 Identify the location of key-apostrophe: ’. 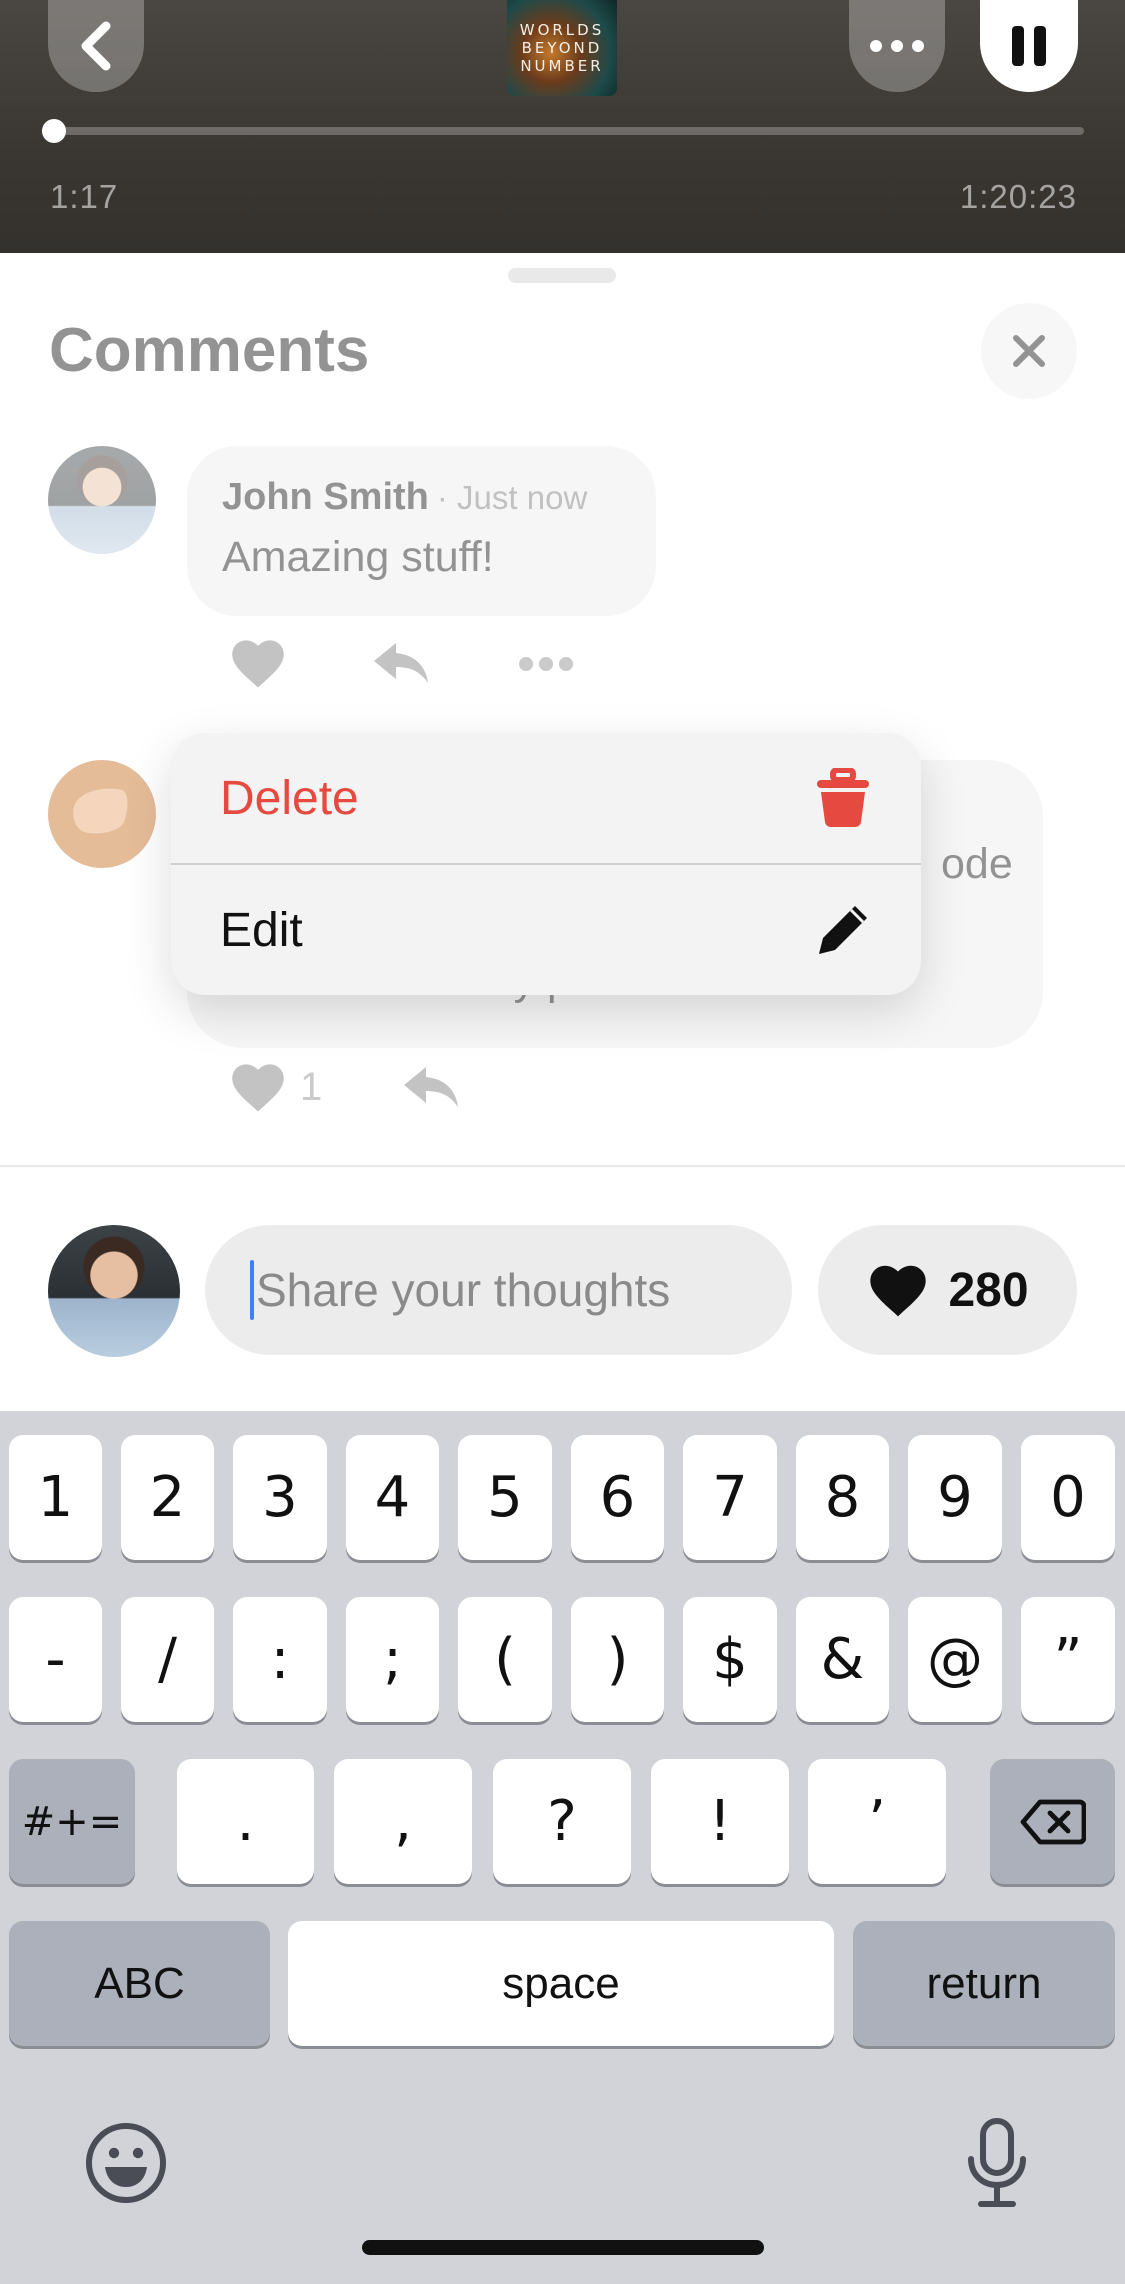
(877, 1821).